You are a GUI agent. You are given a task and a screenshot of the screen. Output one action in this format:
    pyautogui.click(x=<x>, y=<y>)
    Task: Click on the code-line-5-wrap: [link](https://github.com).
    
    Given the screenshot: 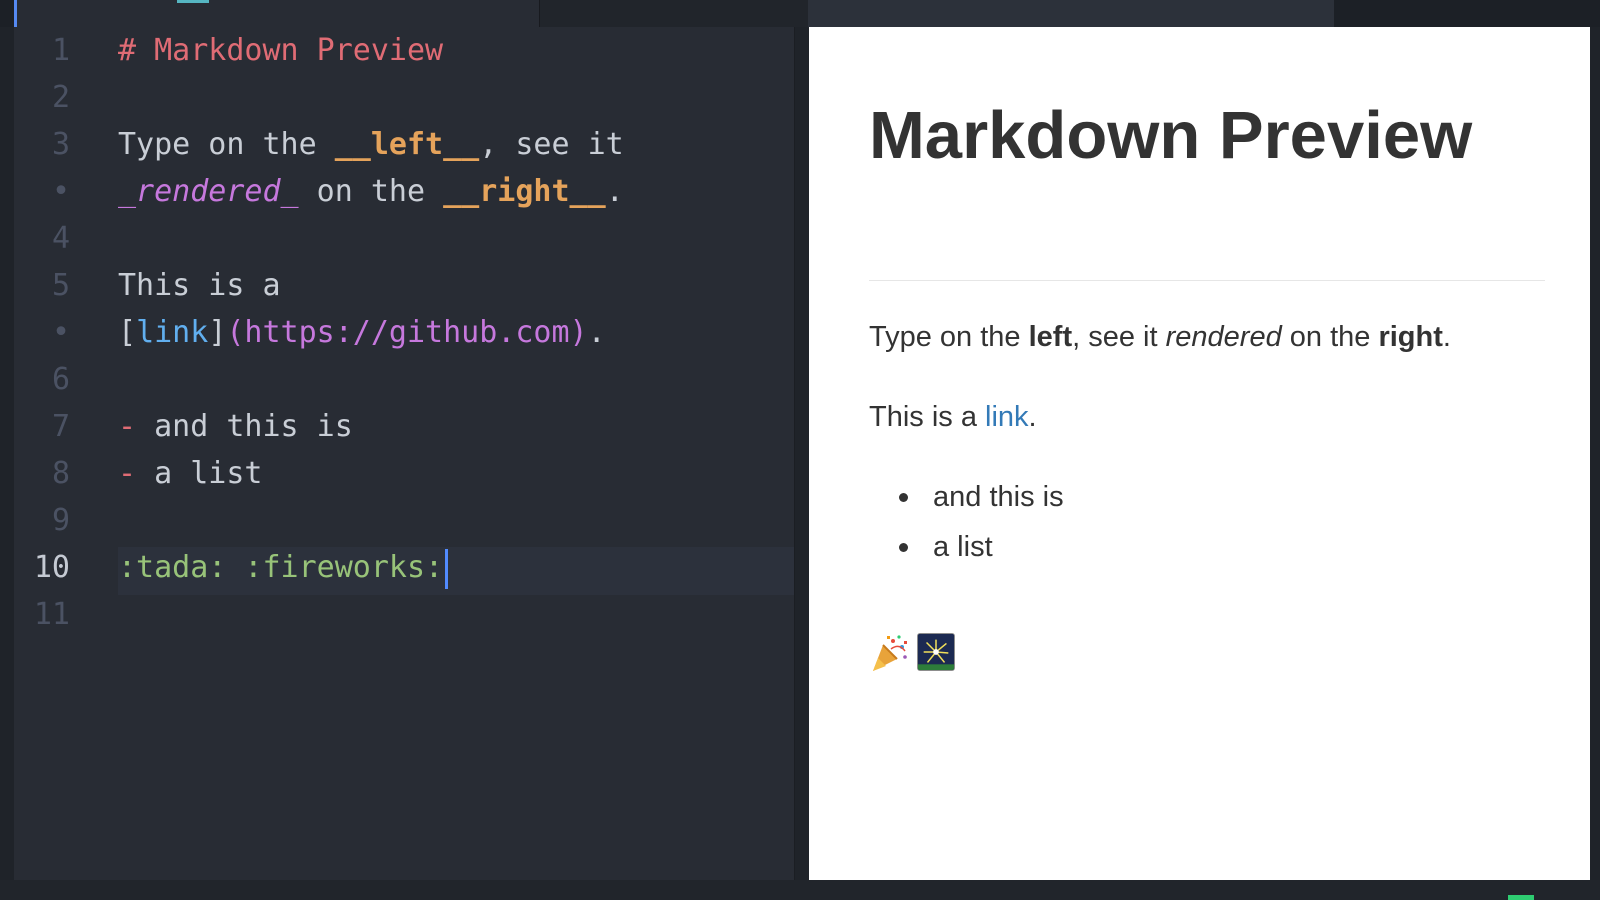 What is the action you would take?
    pyautogui.click(x=362, y=333)
    